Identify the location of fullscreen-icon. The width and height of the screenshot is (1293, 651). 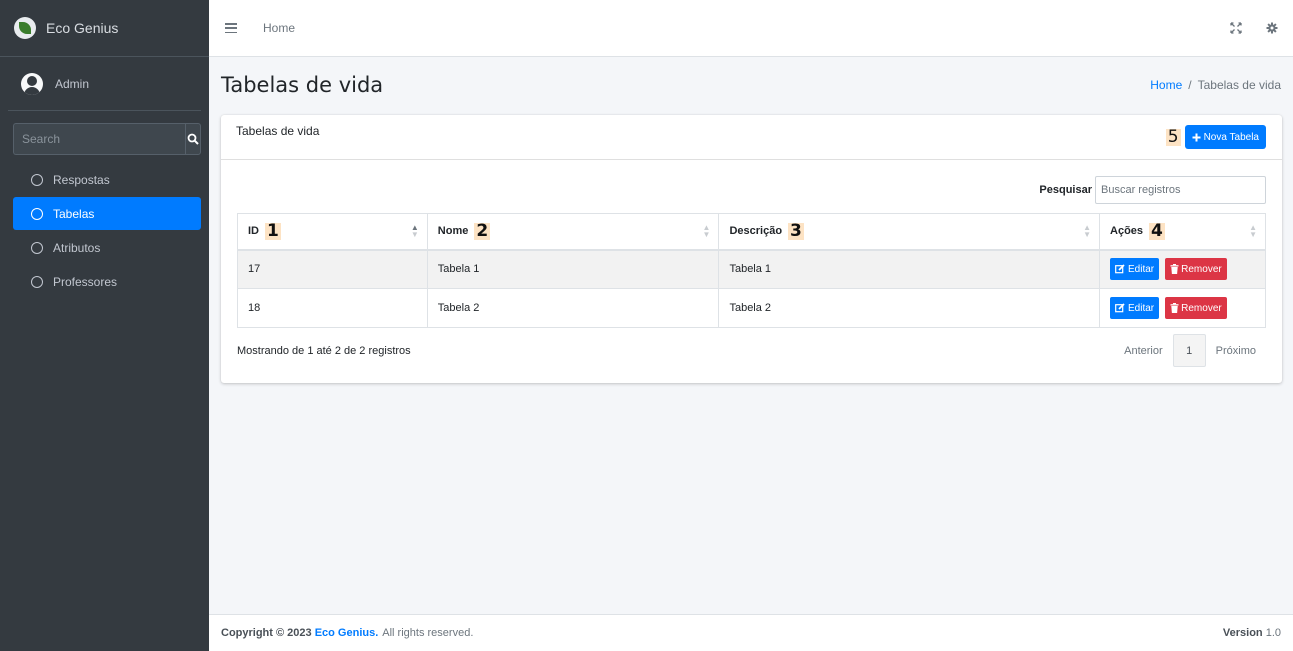
(1236, 28).